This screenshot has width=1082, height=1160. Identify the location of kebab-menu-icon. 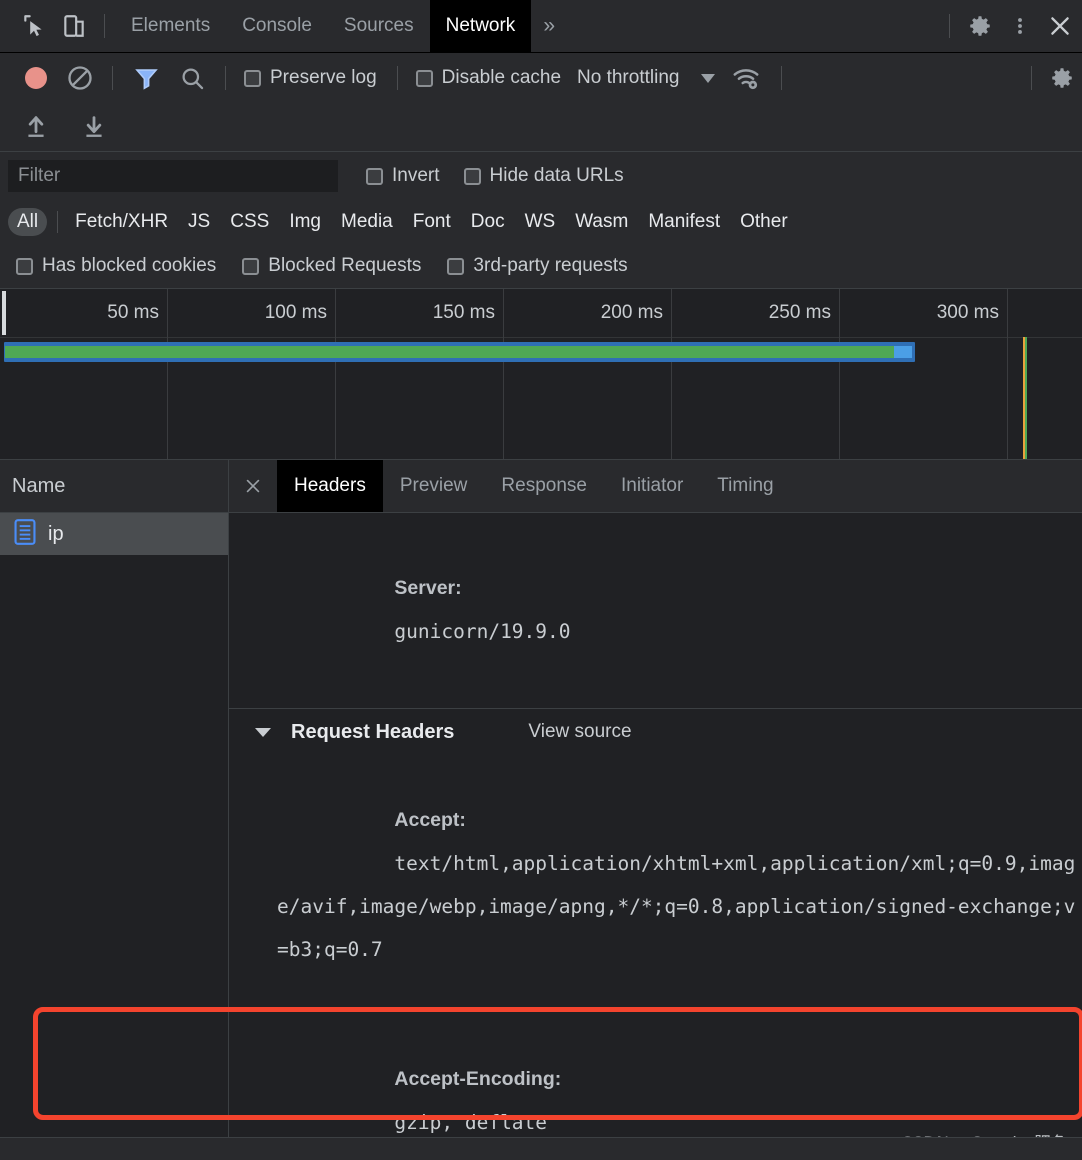
(1020, 26).